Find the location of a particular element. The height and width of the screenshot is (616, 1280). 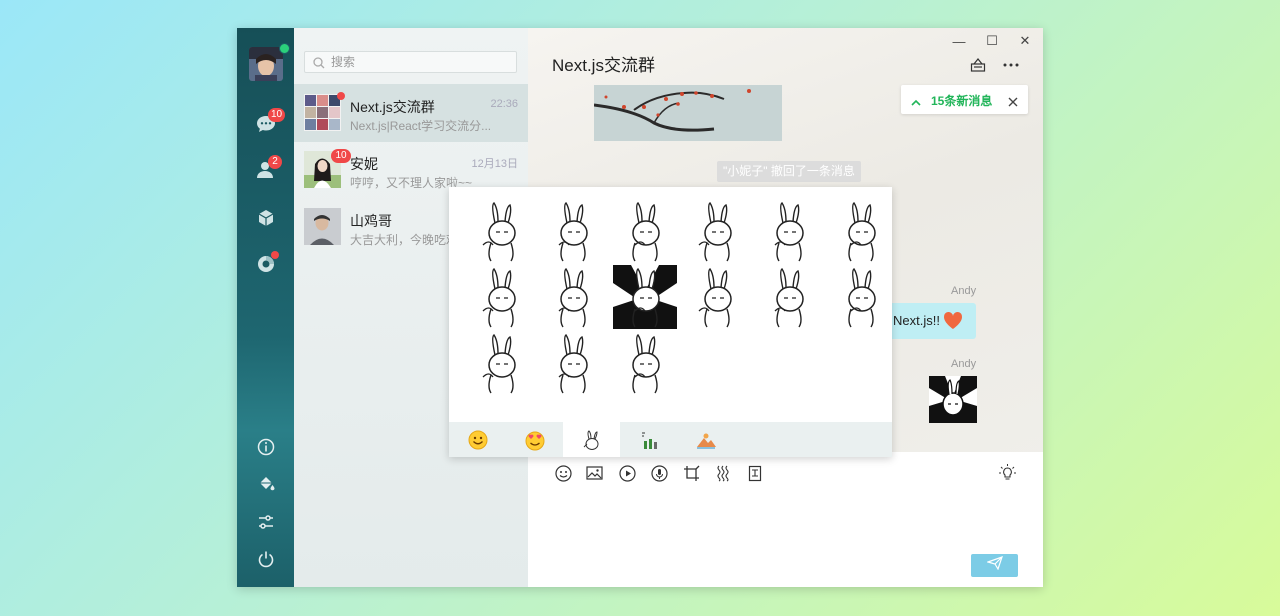

heart-eyes-tab is located at coordinates (534, 439).